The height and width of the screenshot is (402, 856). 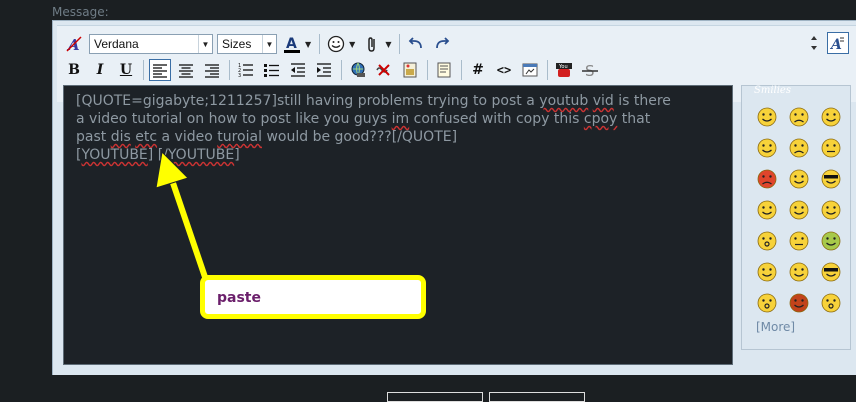 I want to click on smiley-cheeky-icon, so click(x=767, y=148).